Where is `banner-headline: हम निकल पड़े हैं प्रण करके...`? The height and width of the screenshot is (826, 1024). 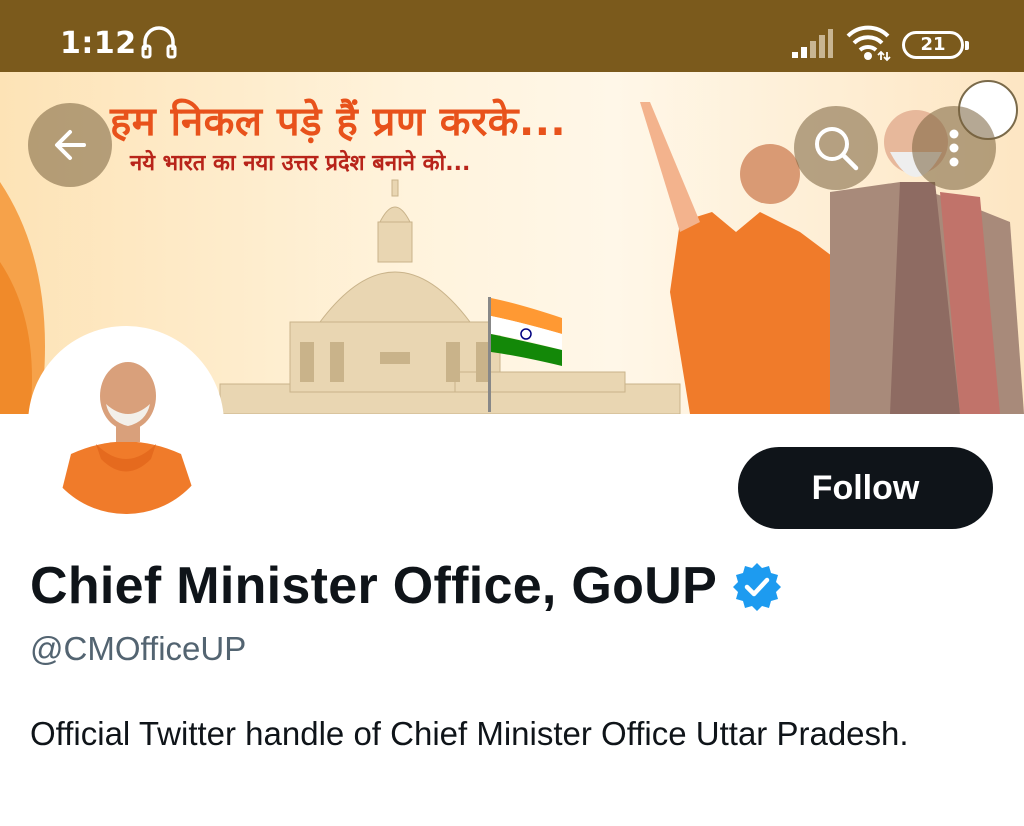 banner-headline: हम निकल पड़े हैं प्रण करके... is located at coordinates (338, 122).